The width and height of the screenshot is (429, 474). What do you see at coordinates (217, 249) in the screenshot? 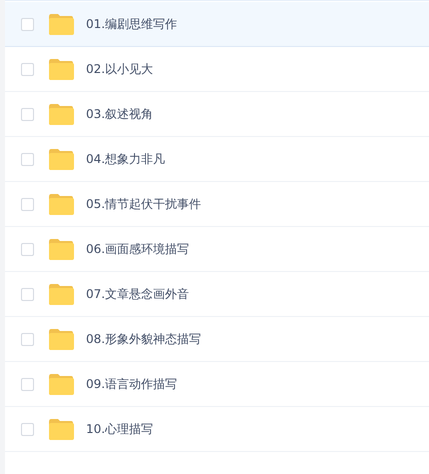
I see `folder-row: 06.画面感环境描写` at bounding box center [217, 249].